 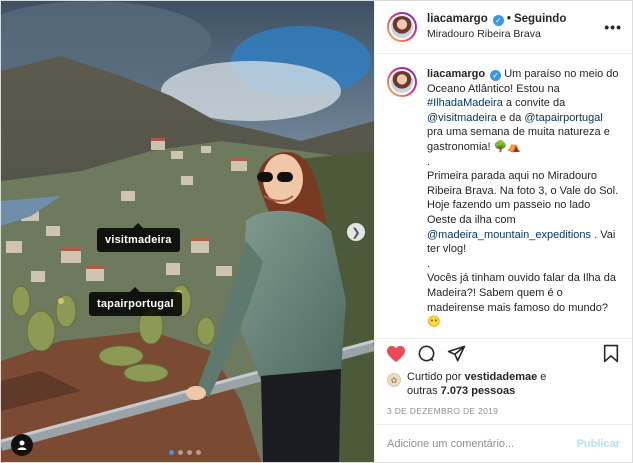 I want to click on liker-username: vestidademae, so click(x=500, y=377).